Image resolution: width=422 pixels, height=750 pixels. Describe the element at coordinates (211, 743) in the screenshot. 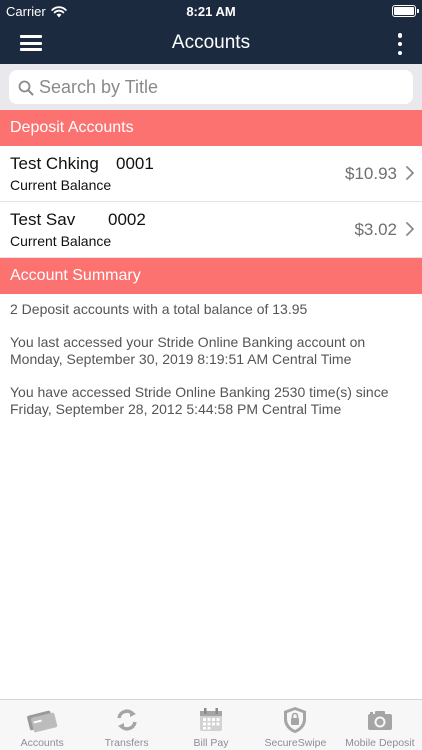

I see `tab-label: Bill Pay` at that location.